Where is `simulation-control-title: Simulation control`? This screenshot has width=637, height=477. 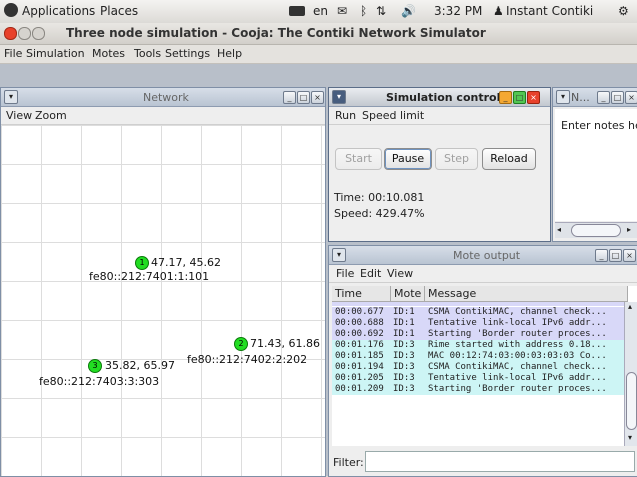
simulation-control-title: Simulation control is located at coordinates (443, 97).